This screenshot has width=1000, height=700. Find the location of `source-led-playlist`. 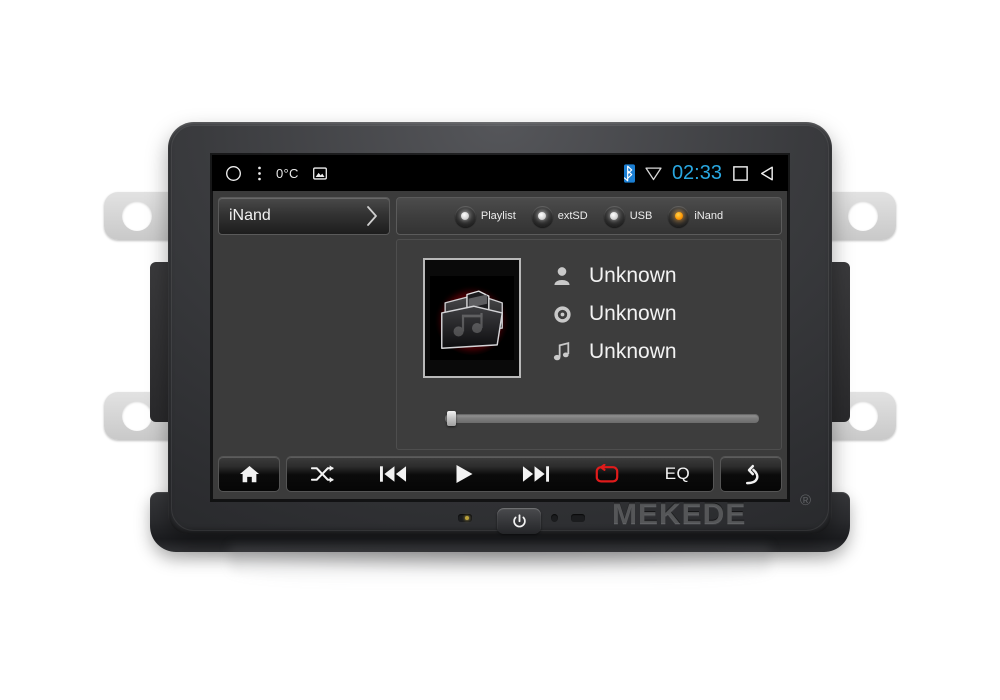

source-led-playlist is located at coordinates (465, 216).